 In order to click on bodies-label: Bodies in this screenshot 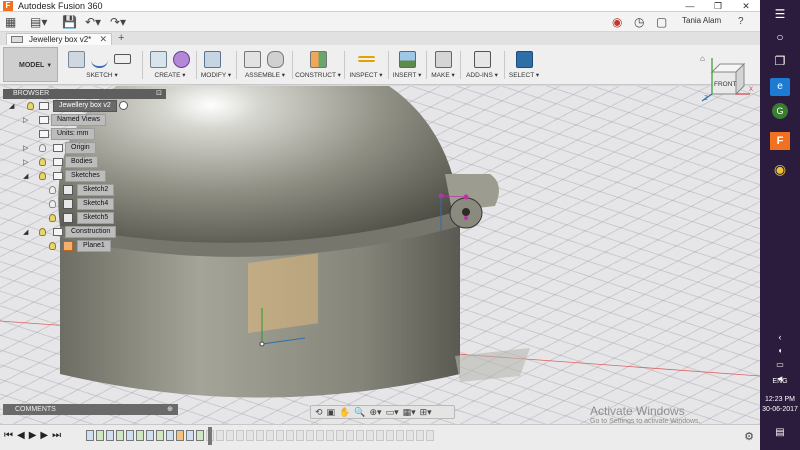, I will do `click(82, 162)`.